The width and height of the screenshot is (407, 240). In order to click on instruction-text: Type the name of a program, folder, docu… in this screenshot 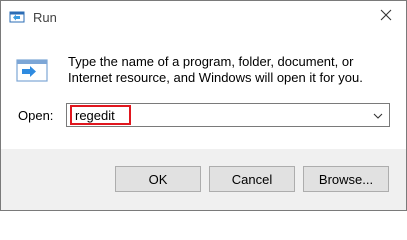, I will do `click(215, 69)`.